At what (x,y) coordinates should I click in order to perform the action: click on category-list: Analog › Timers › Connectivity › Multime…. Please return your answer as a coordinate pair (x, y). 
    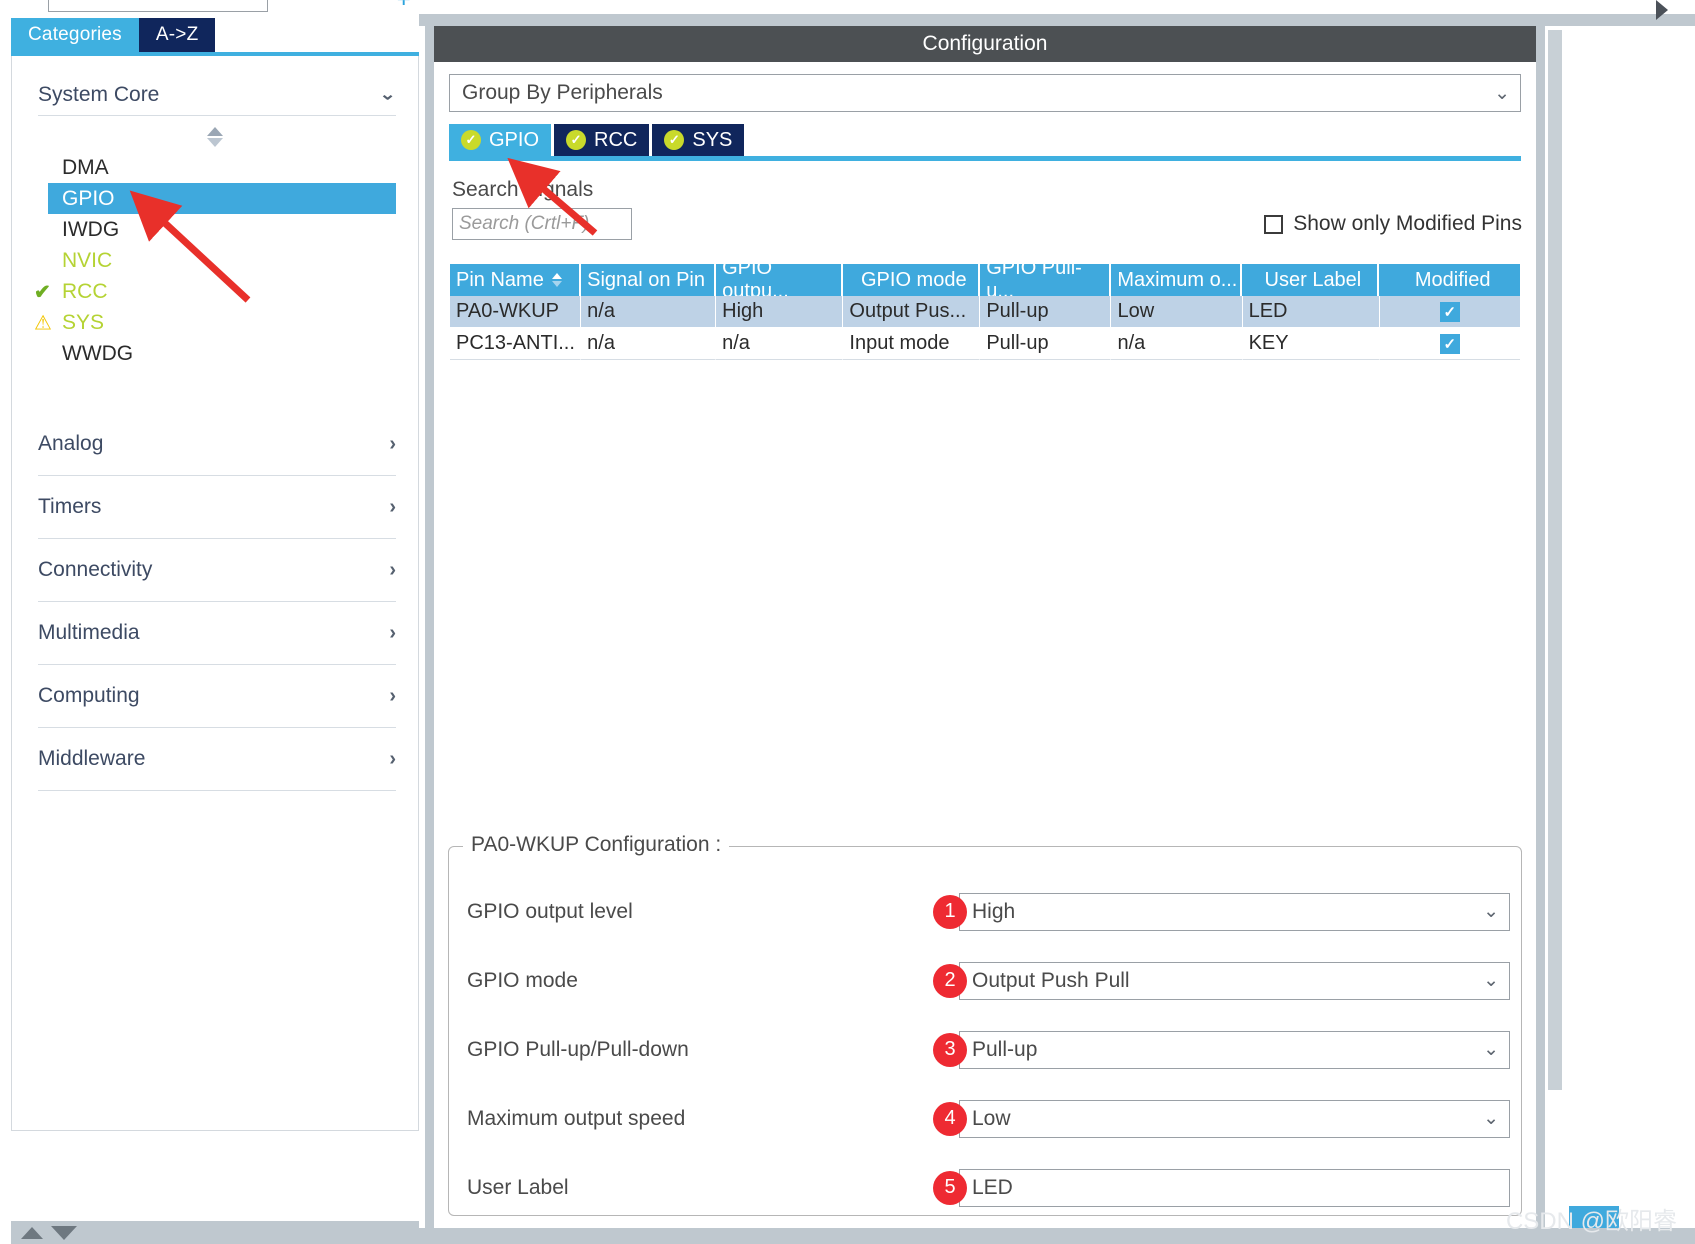
    Looking at the image, I should click on (215, 602).